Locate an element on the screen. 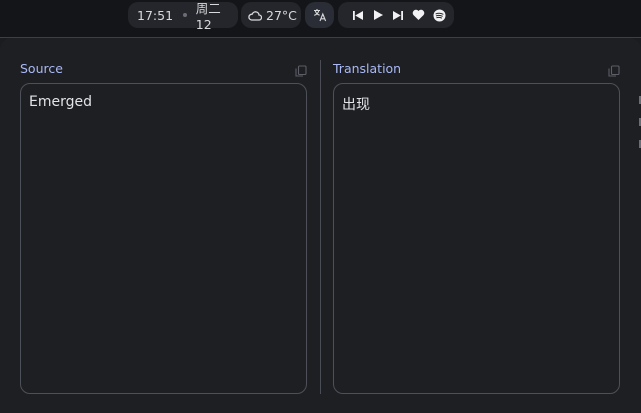 The image size is (641, 413). play-icon is located at coordinates (378, 15).